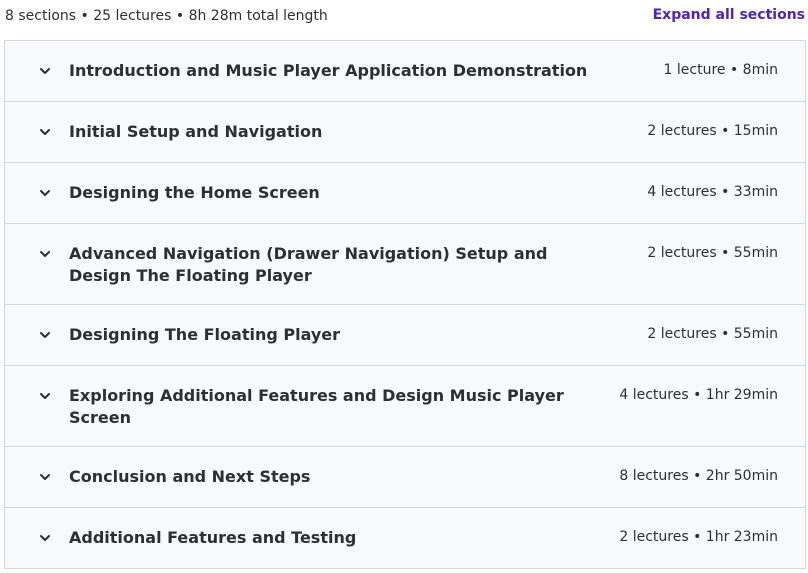 The image size is (808, 573). Describe the element at coordinates (698, 395) in the screenshot. I see `section-meta: 4 lectures • 1hr 29min` at that location.